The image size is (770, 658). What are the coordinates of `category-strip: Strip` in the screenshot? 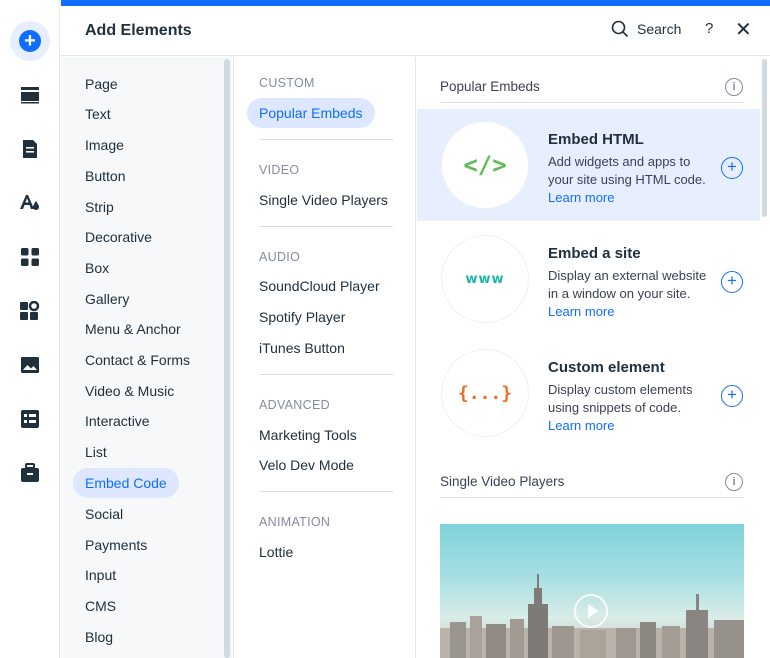 It's located at (99, 207).